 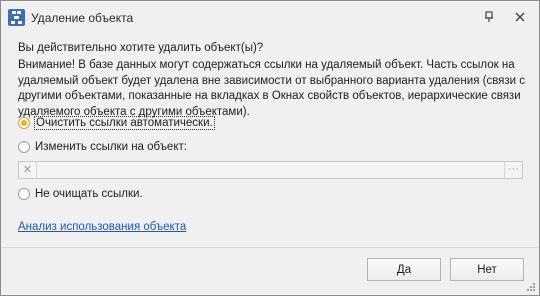 I want to click on resize-grip-icon, so click(x=531, y=287).